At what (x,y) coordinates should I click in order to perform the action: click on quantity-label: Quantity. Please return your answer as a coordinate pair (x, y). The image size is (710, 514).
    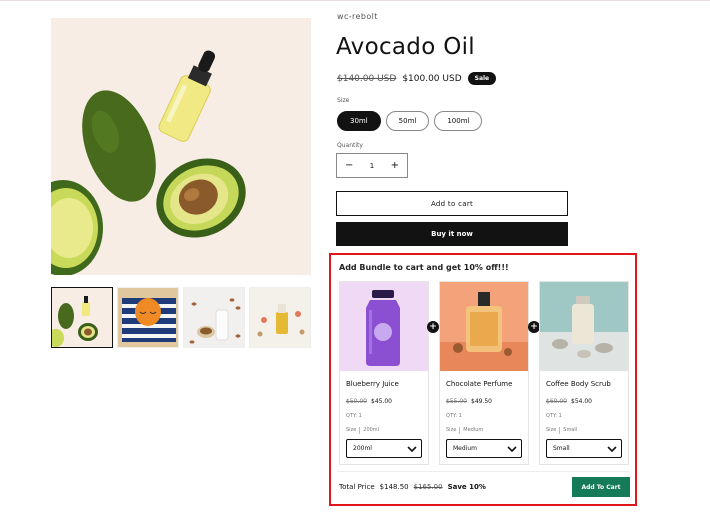
    Looking at the image, I should click on (350, 145).